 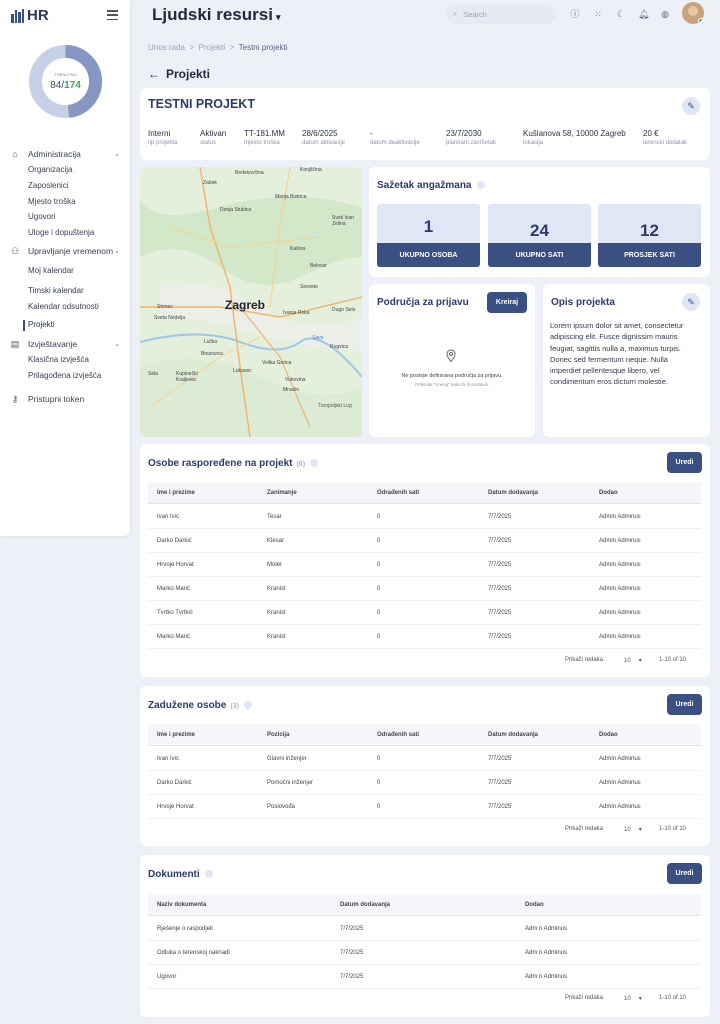 What do you see at coordinates (424, 905) in the screenshot?
I see `documents-table-header: Naziv dokumenta Datum dodavanja Dodao` at bounding box center [424, 905].